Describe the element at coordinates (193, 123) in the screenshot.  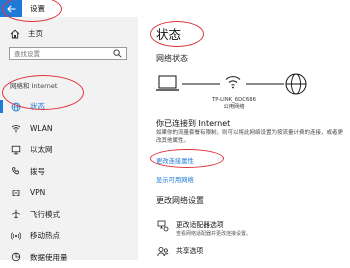
I see `connected-title: 你已连接到 Internet` at that location.